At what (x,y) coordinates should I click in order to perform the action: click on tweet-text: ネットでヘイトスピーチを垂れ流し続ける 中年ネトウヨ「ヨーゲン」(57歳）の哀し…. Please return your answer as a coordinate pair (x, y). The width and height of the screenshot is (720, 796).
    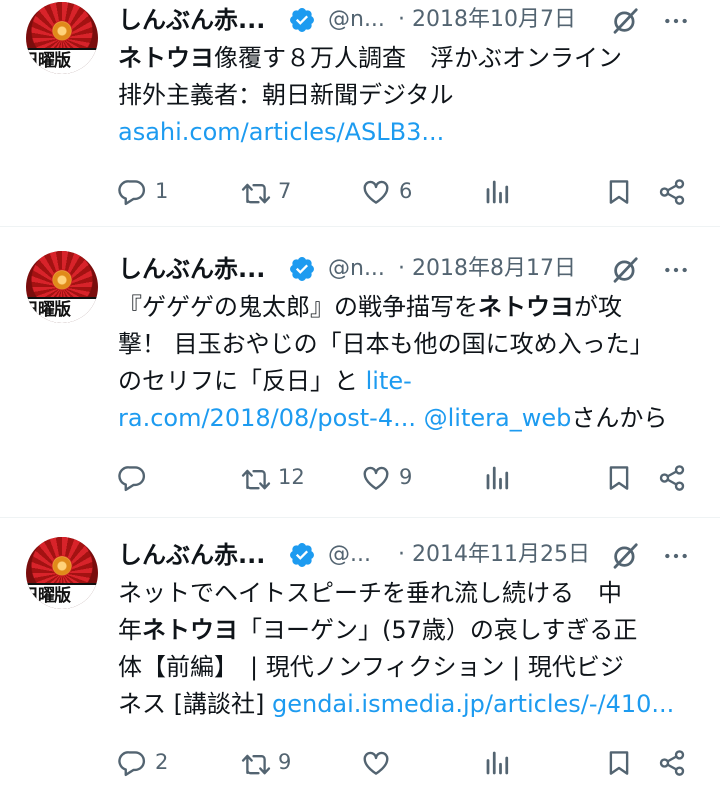
    Looking at the image, I should click on (408, 649).